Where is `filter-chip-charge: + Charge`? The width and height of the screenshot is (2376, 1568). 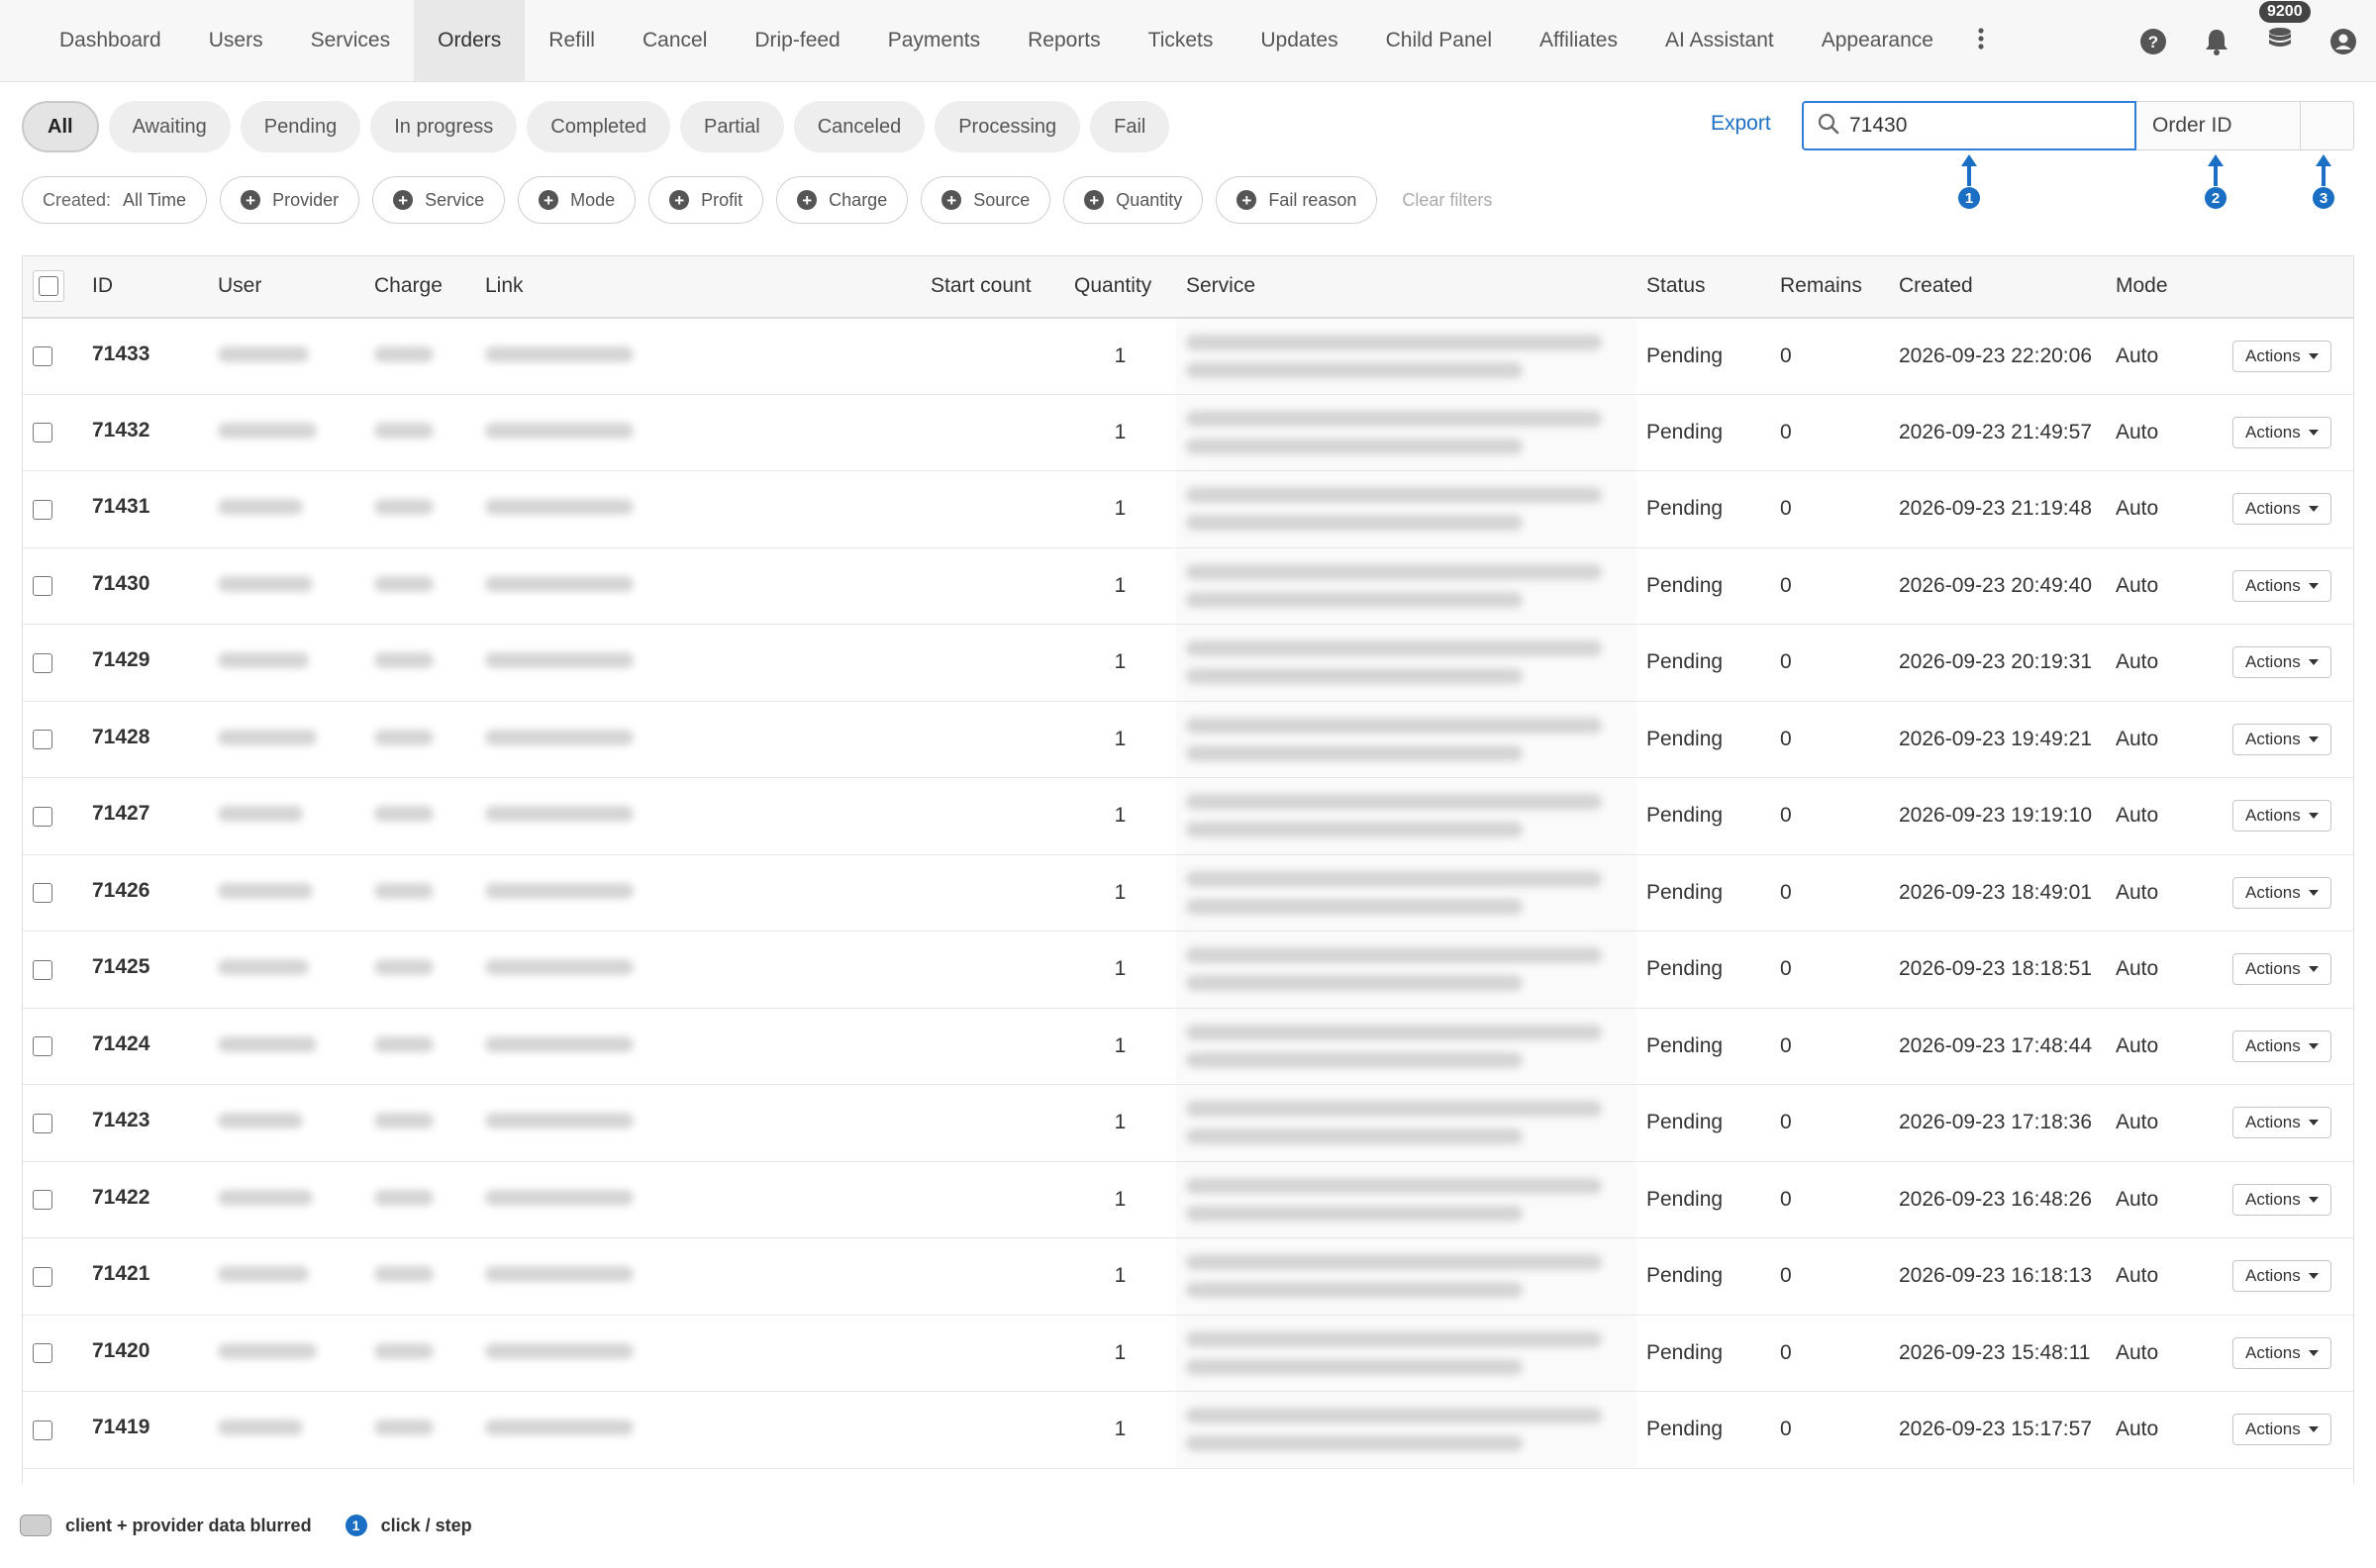 filter-chip-charge: + Charge is located at coordinates (842, 200).